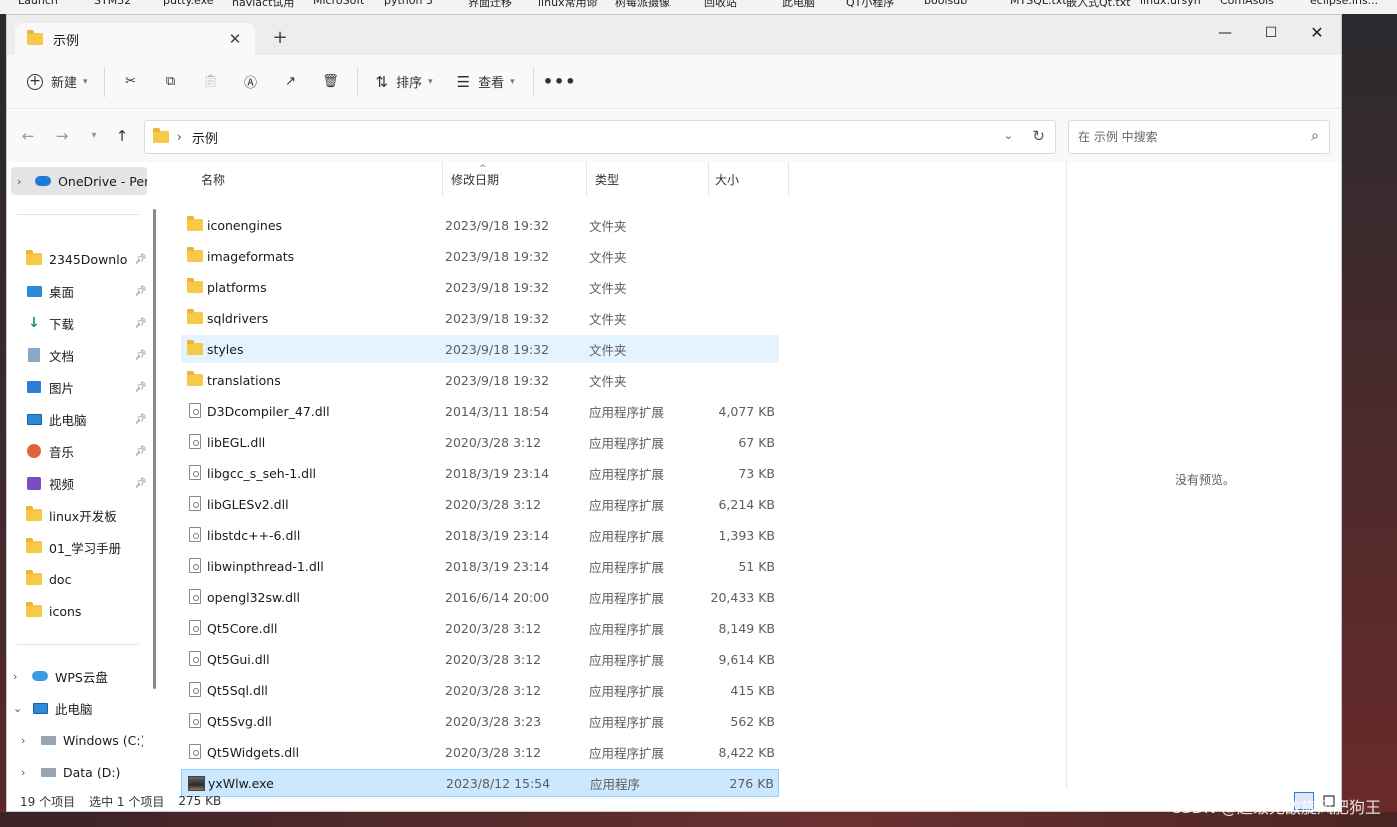 The width and height of the screenshot is (1397, 827). I want to click on desktop-shortcut-label: putty.exe, so click(188, 3).